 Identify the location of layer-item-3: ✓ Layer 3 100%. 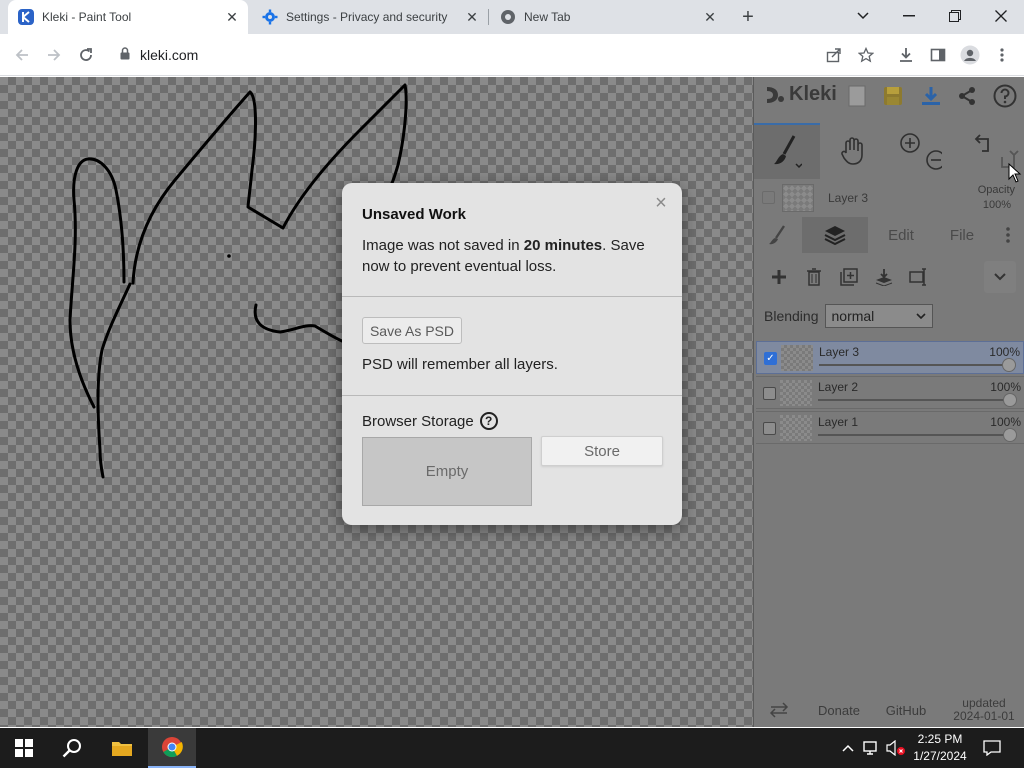
(890, 357).